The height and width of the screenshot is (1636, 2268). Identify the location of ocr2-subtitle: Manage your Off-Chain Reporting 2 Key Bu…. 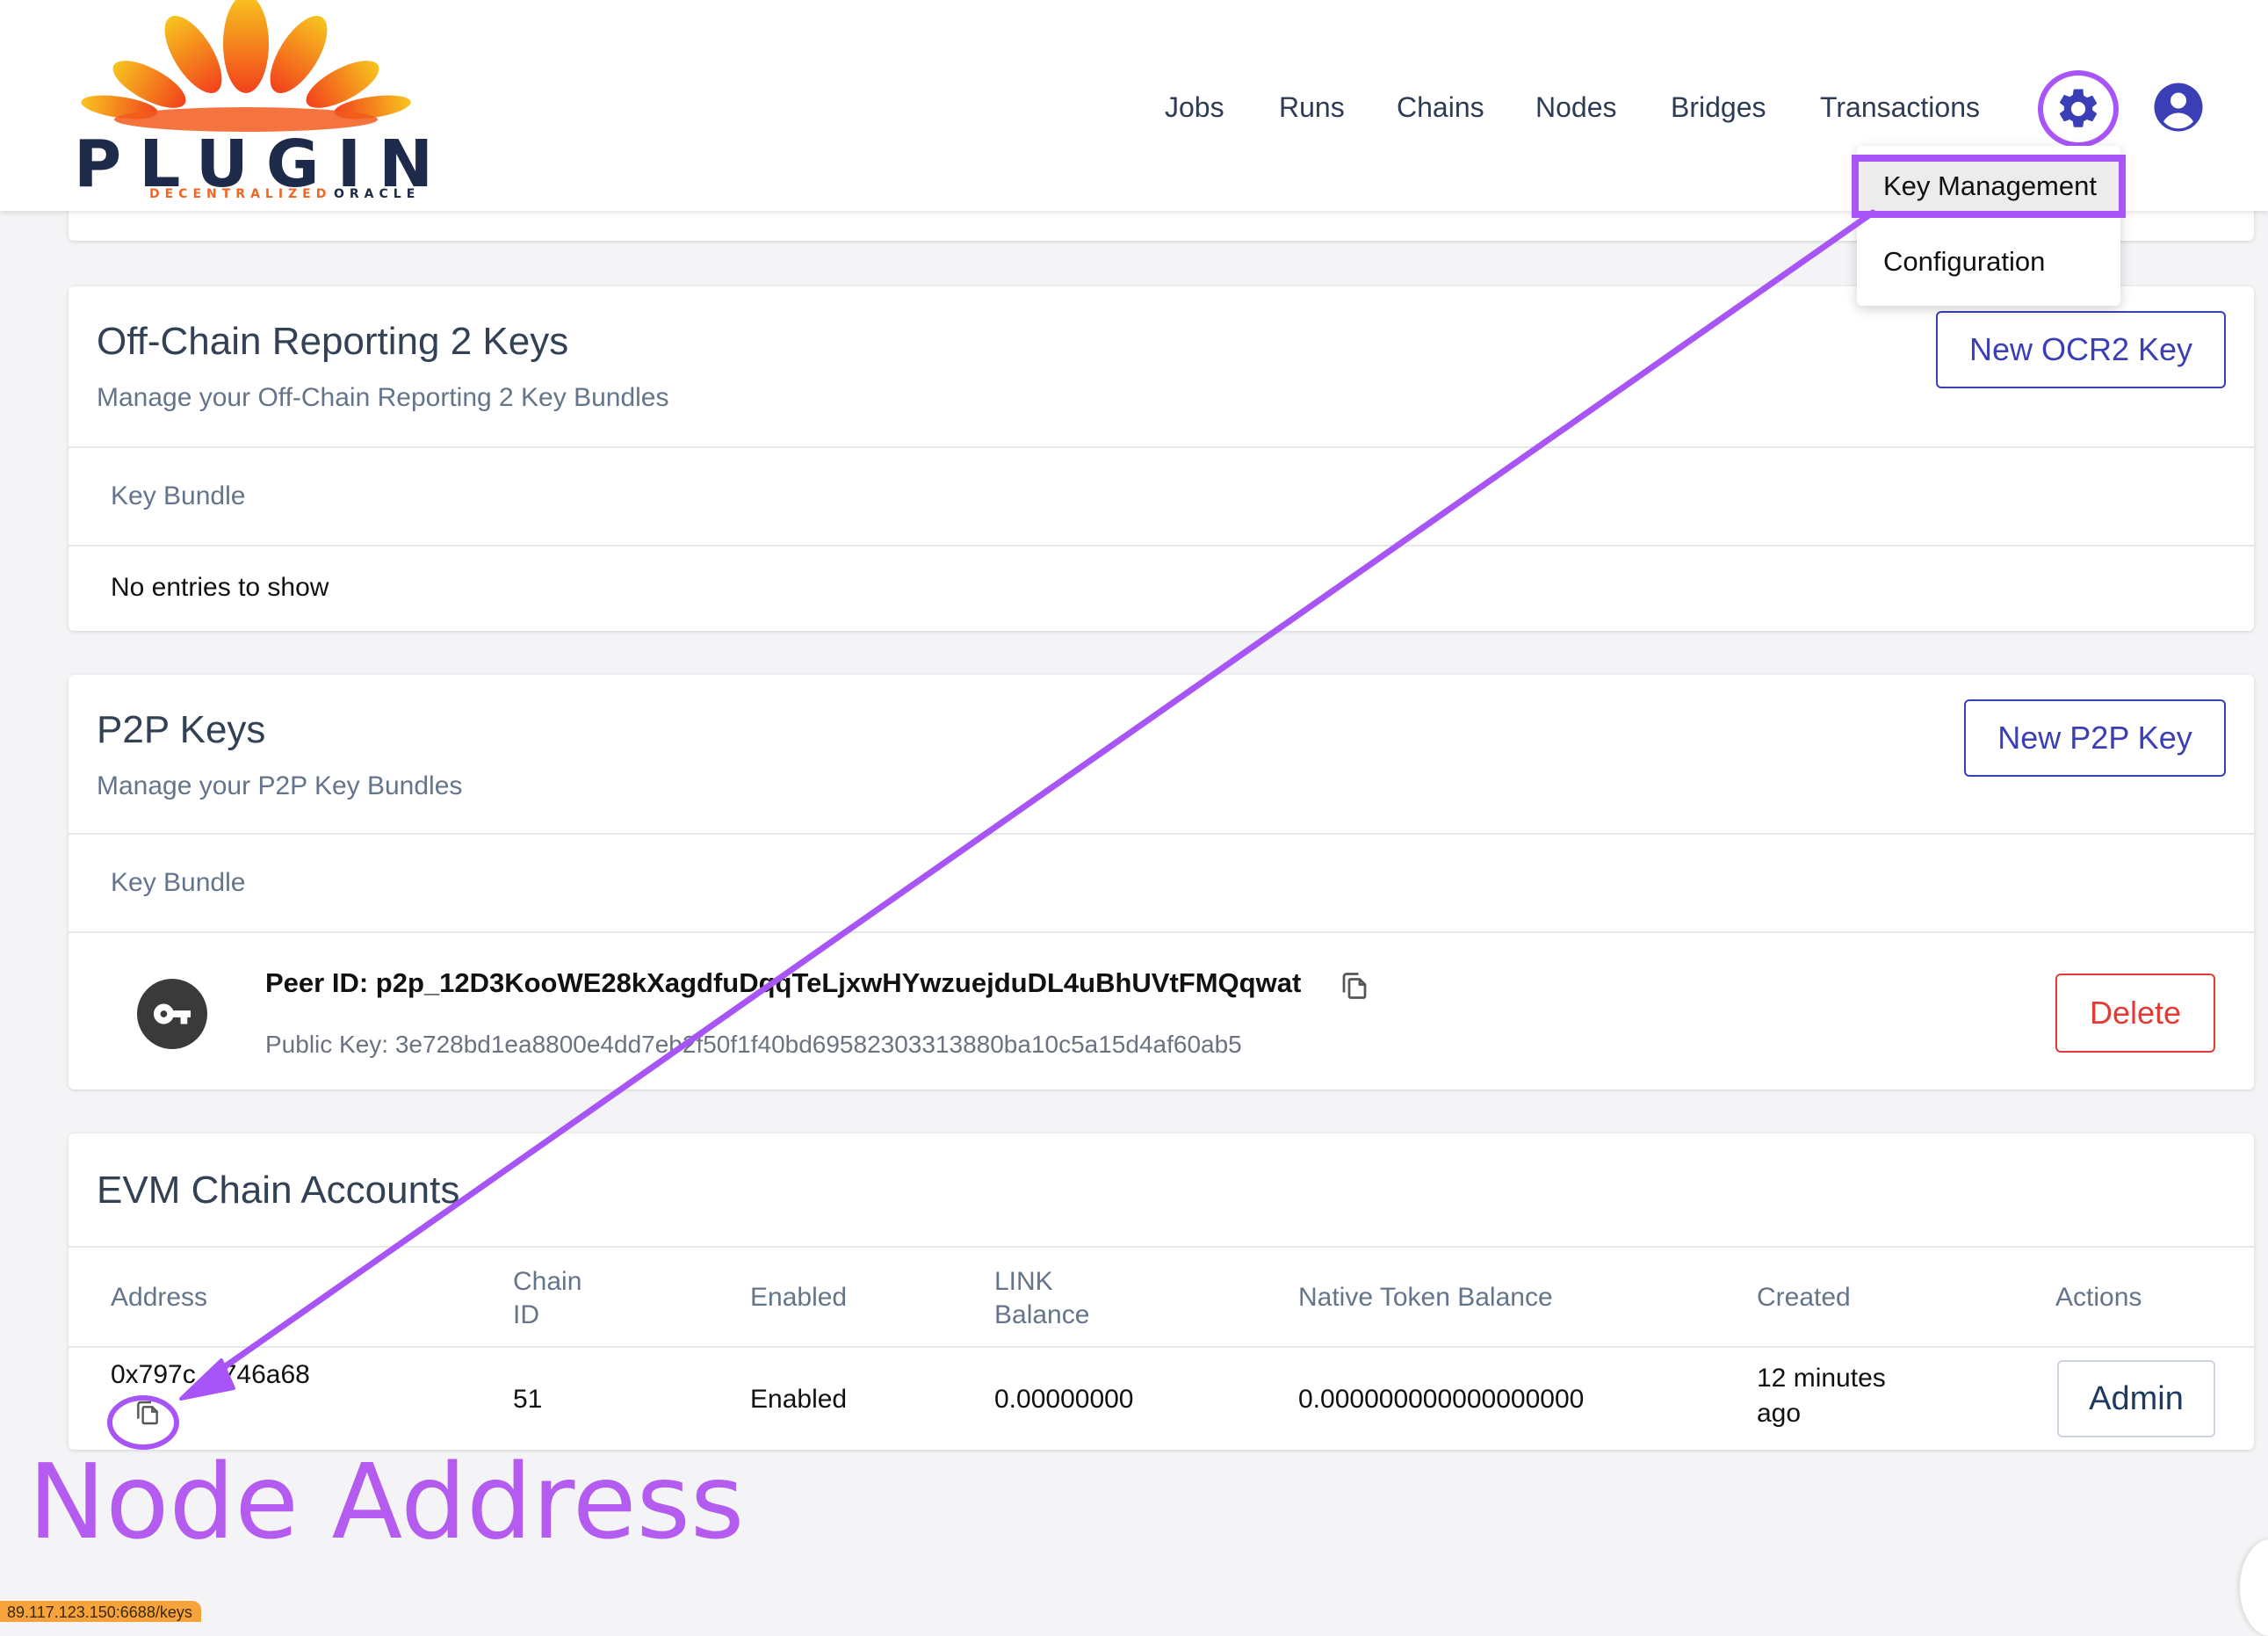
(383, 398).